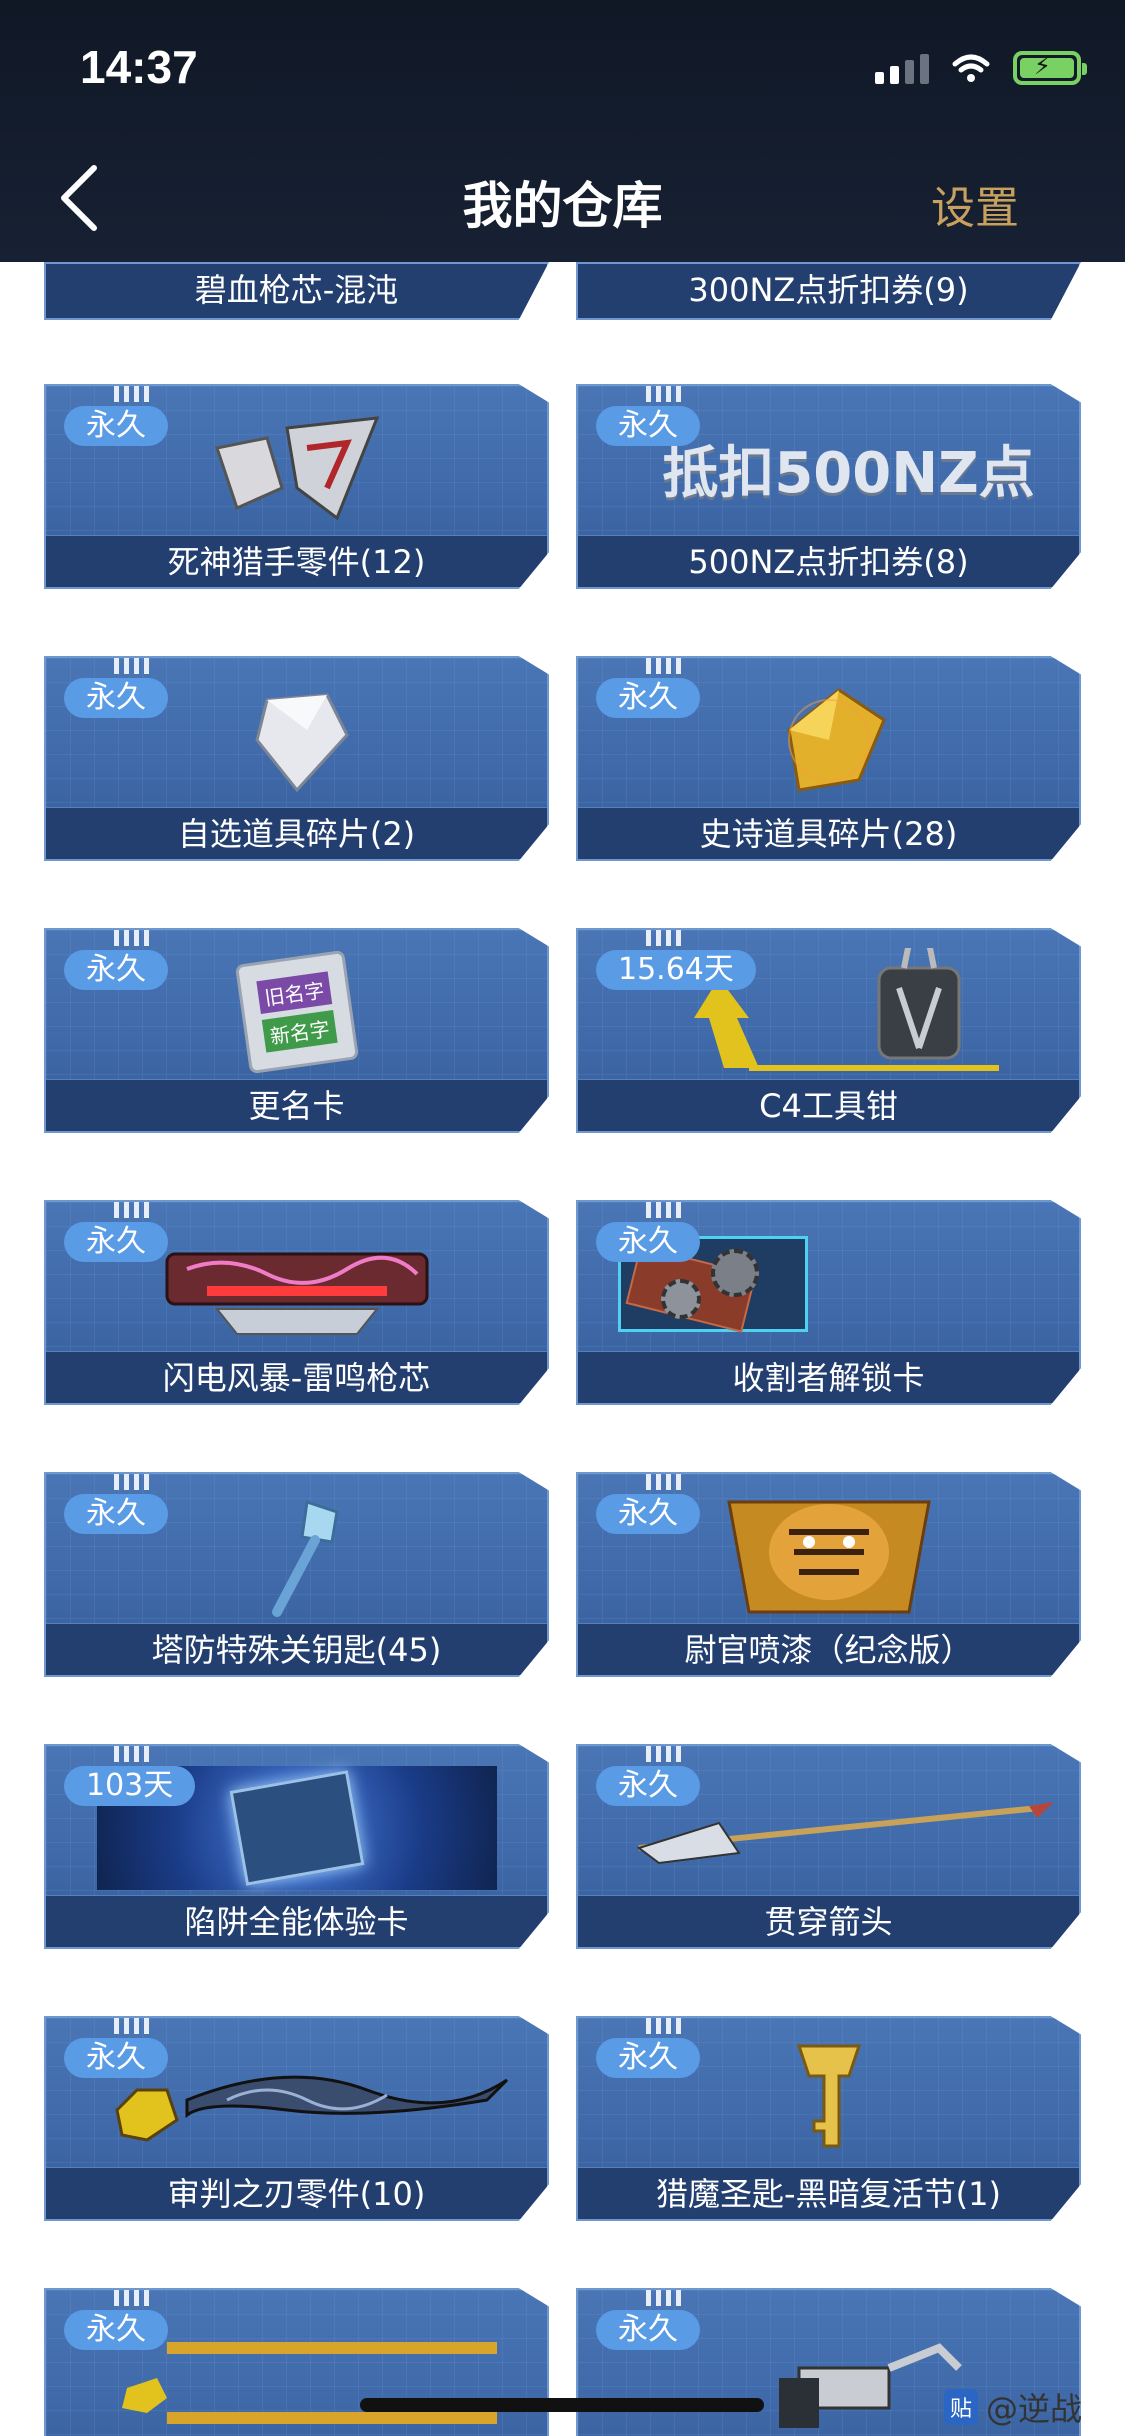  I want to click on item-card: 永久 塔防特殊关钥匙(45), so click(296, 1574).